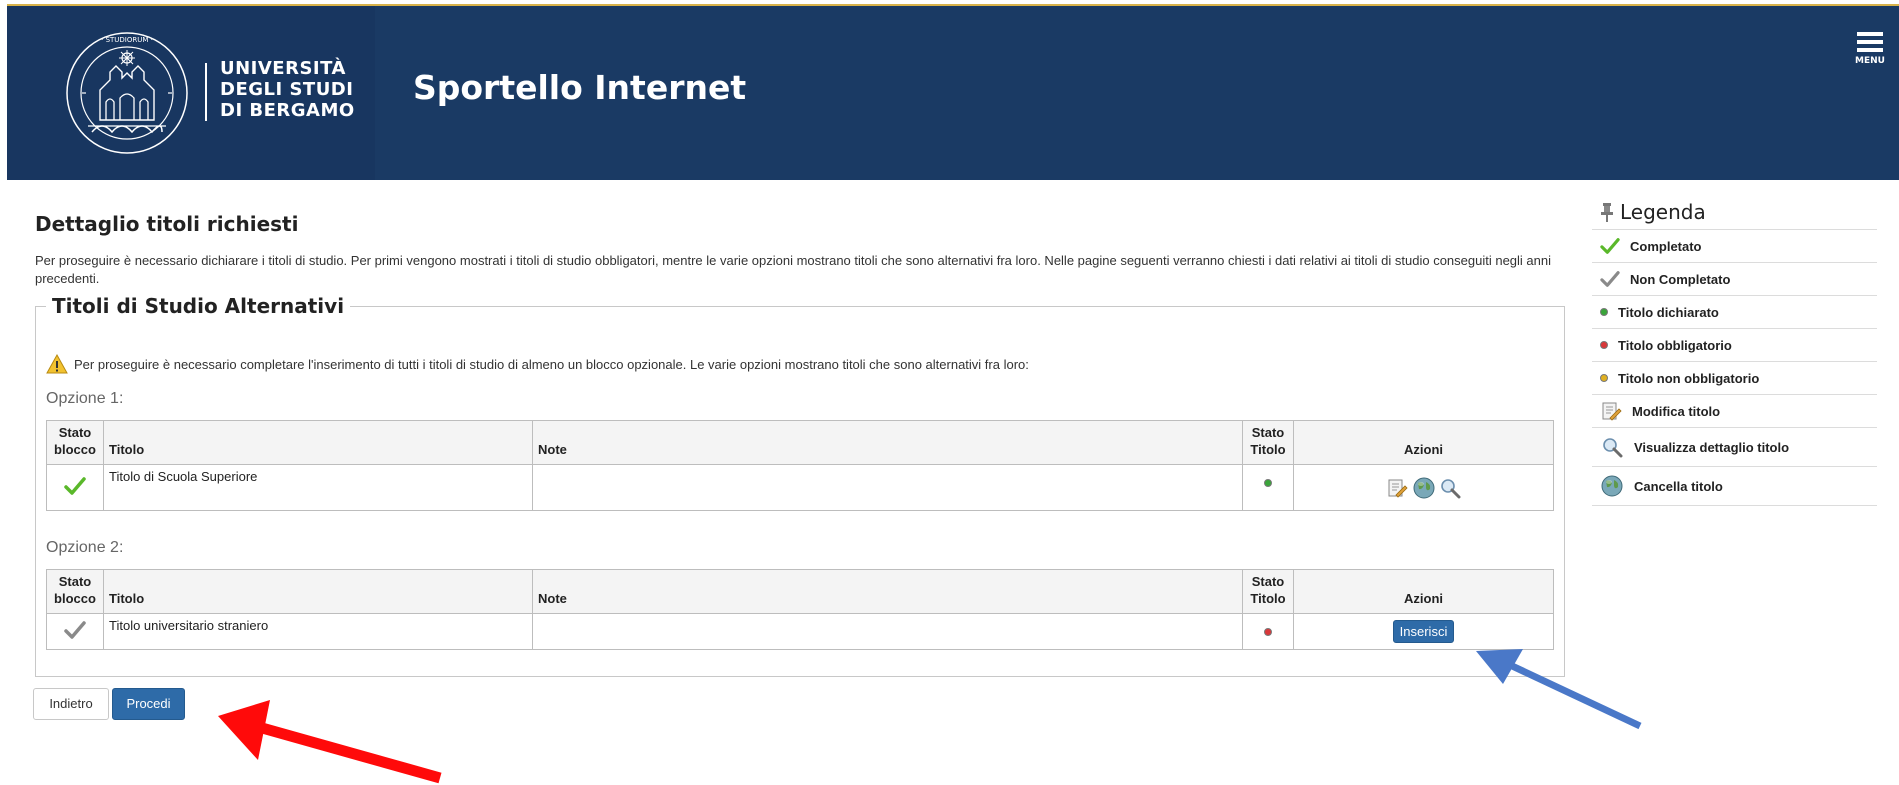 Image resolution: width=1899 pixels, height=785 pixels. Describe the element at coordinates (1870, 34) in the screenshot. I see `hamburger-icon` at that location.